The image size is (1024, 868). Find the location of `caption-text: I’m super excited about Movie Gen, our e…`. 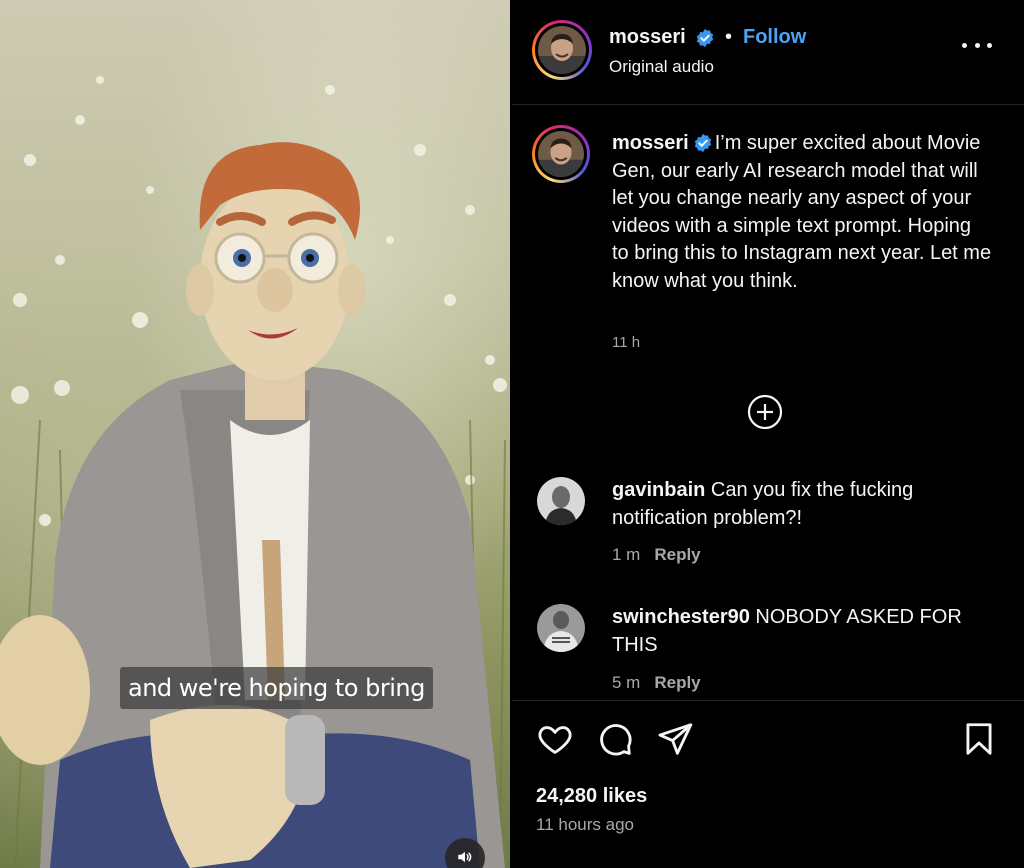

caption-text: I’m super excited about Movie Gen, our e… is located at coordinates (802, 212).